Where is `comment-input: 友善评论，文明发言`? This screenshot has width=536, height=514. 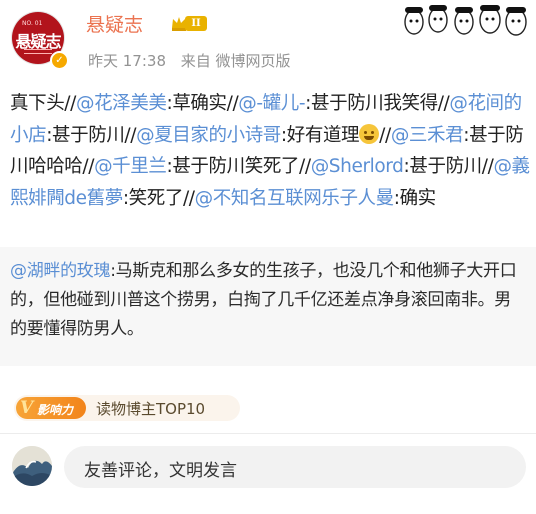
comment-input: 友善评论，文明发言 is located at coordinates (295, 467).